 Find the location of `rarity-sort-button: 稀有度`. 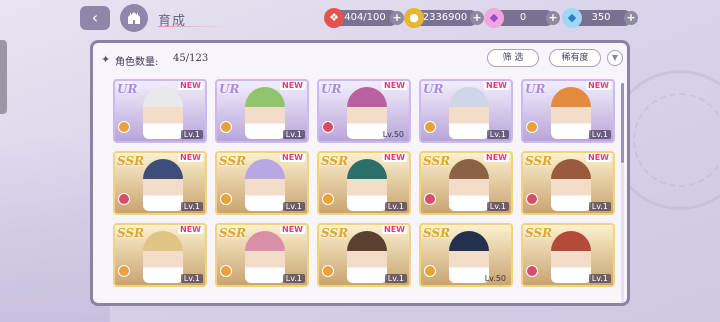

rarity-sort-button: 稀有度 is located at coordinates (575, 58).